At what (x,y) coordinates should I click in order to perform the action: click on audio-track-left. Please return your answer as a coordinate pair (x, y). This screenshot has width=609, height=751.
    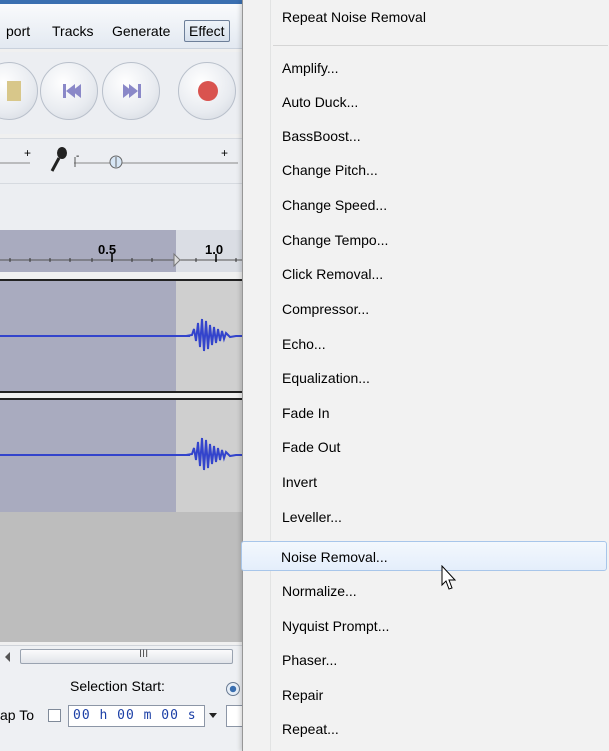
    Looking at the image, I should click on (122, 336).